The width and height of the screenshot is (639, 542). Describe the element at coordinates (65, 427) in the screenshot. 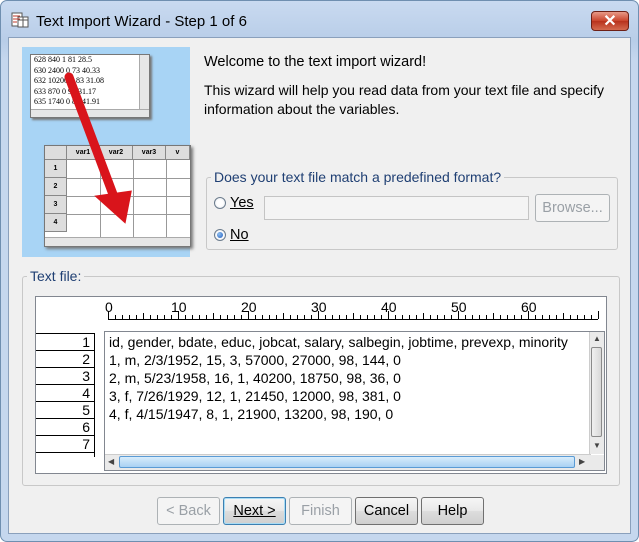

I see `line-number: 6` at that location.